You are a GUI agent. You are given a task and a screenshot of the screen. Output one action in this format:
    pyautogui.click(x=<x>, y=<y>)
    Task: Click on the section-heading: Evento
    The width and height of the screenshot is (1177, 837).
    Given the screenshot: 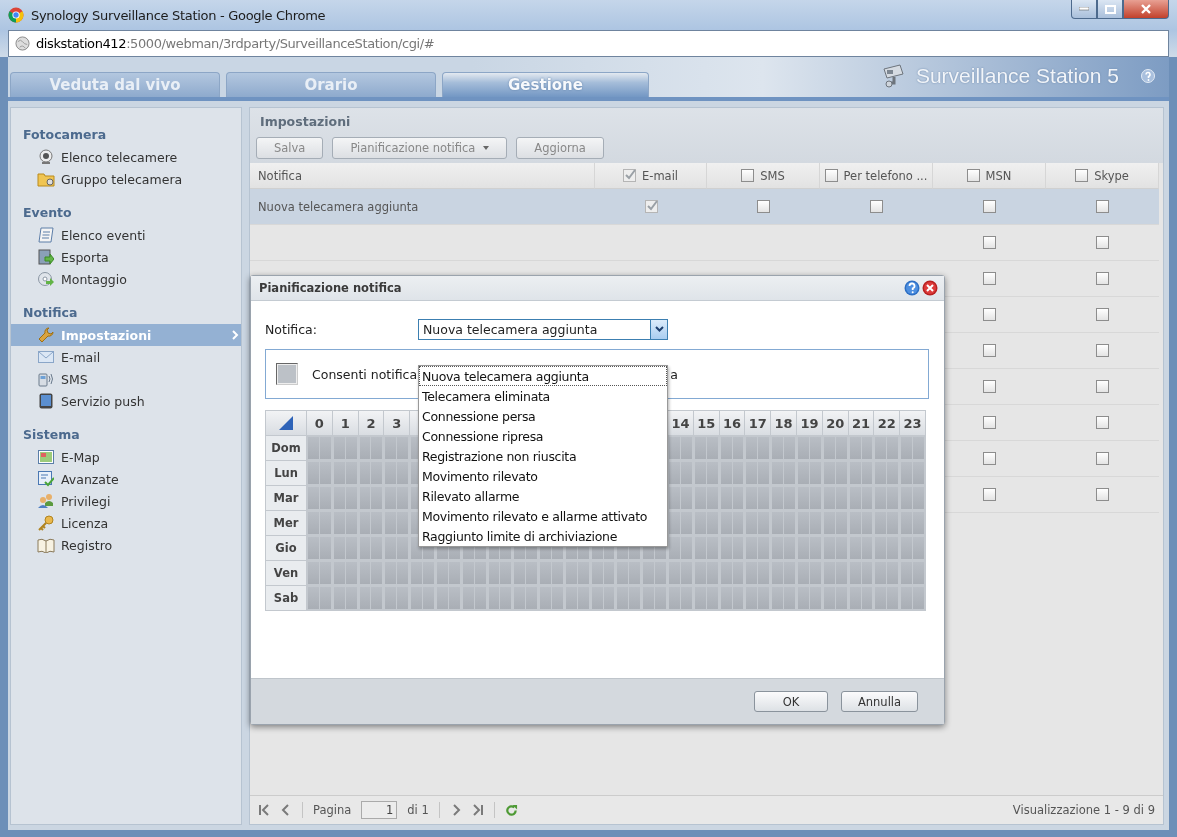 What is the action you would take?
    pyautogui.click(x=47, y=213)
    